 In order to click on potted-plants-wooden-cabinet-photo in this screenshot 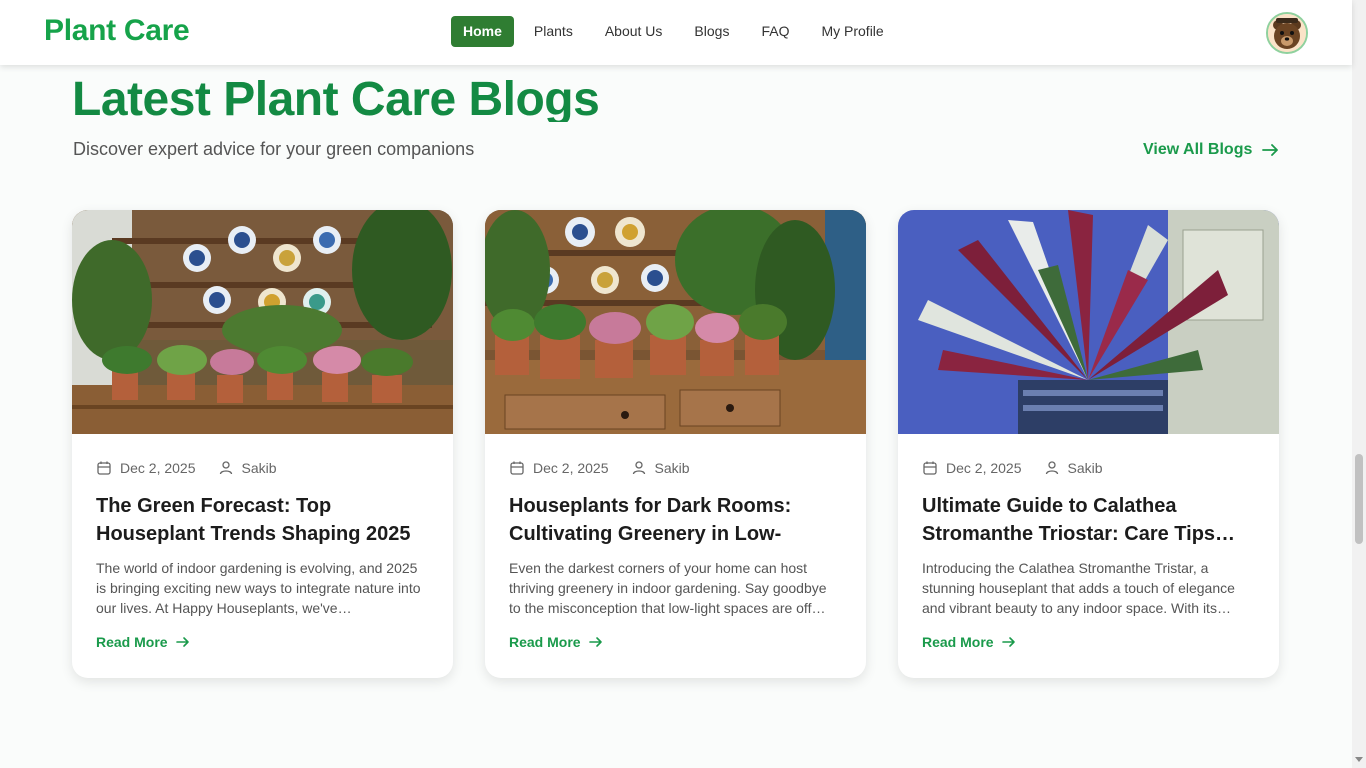, I will do `click(675, 322)`.